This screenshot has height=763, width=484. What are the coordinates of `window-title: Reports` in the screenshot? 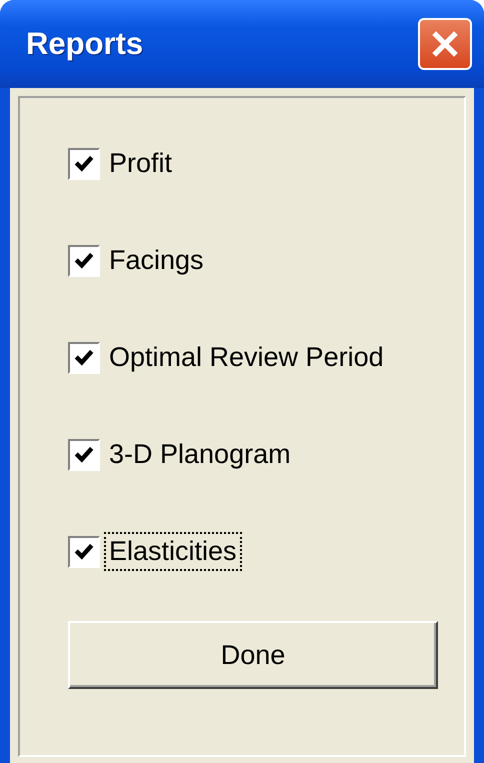 It's located at (85, 44).